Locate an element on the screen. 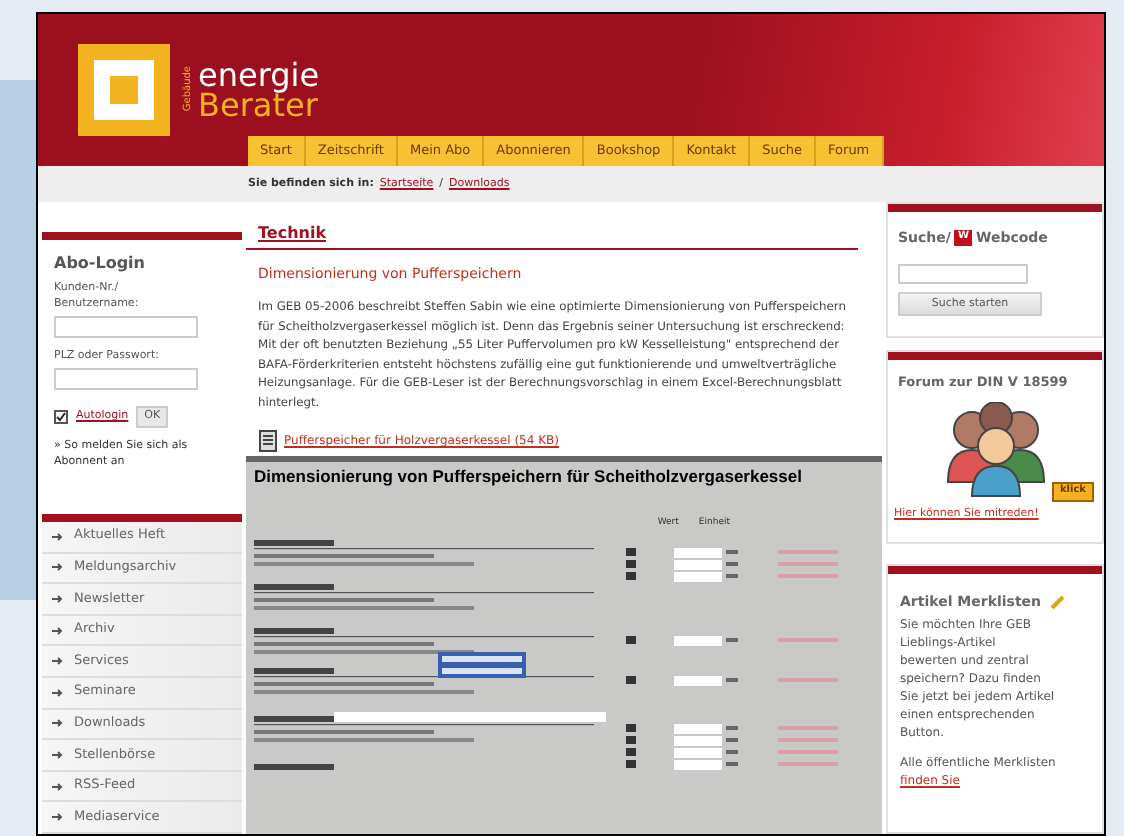 The image size is (1124, 836). checkmark-icon is located at coordinates (61, 416).